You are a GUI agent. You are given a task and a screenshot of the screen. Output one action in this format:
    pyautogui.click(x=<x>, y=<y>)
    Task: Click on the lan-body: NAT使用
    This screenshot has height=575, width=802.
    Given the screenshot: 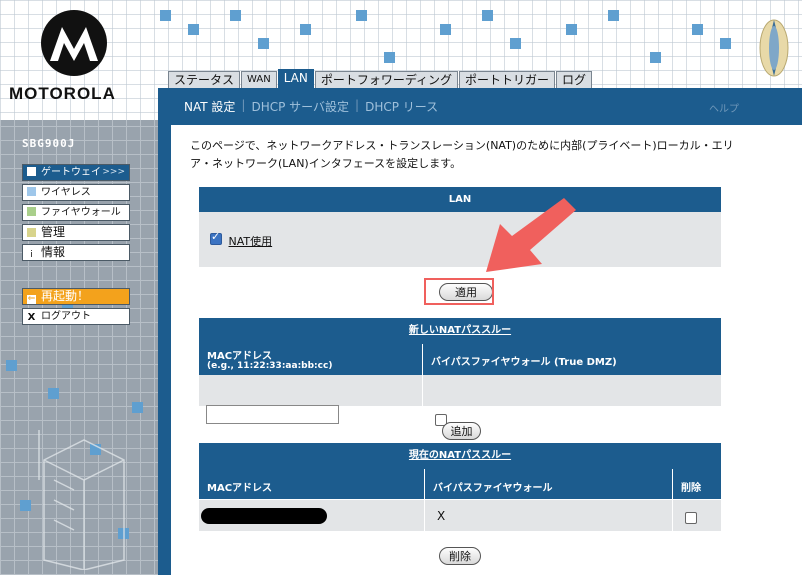 What is the action you would take?
    pyautogui.click(x=460, y=239)
    